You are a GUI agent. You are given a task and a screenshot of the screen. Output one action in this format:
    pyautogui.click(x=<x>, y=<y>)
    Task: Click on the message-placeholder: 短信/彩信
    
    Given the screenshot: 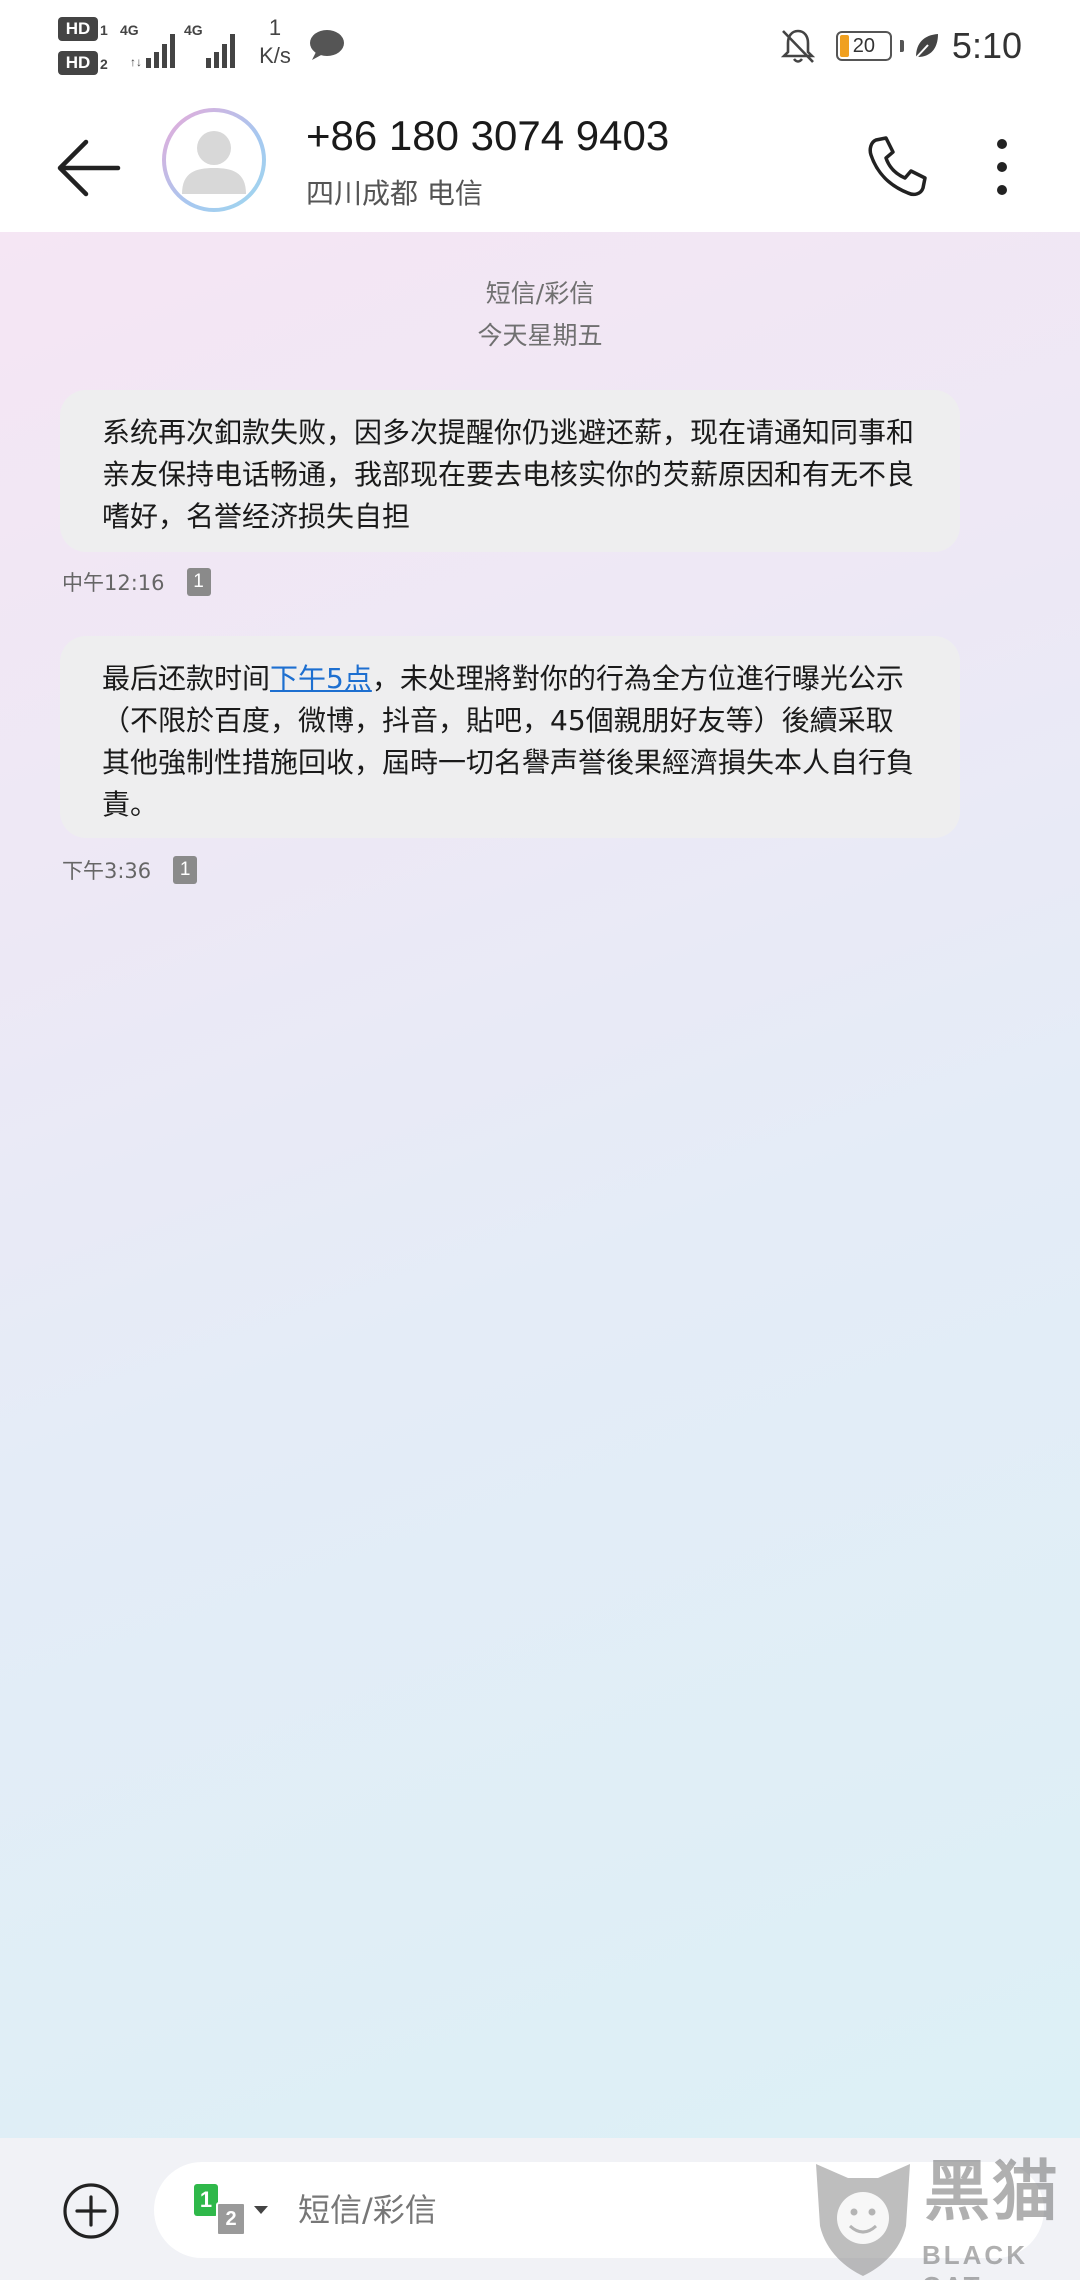 What is the action you would take?
    pyautogui.click(x=367, y=2210)
    